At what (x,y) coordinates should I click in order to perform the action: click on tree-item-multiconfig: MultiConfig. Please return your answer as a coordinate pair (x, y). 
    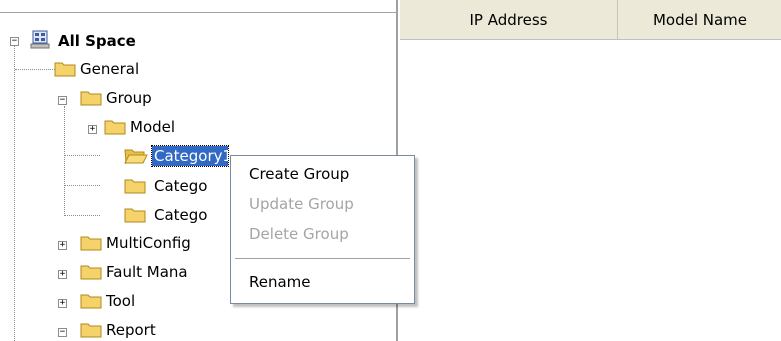
    Looking at the image, I should click on (148, 243).